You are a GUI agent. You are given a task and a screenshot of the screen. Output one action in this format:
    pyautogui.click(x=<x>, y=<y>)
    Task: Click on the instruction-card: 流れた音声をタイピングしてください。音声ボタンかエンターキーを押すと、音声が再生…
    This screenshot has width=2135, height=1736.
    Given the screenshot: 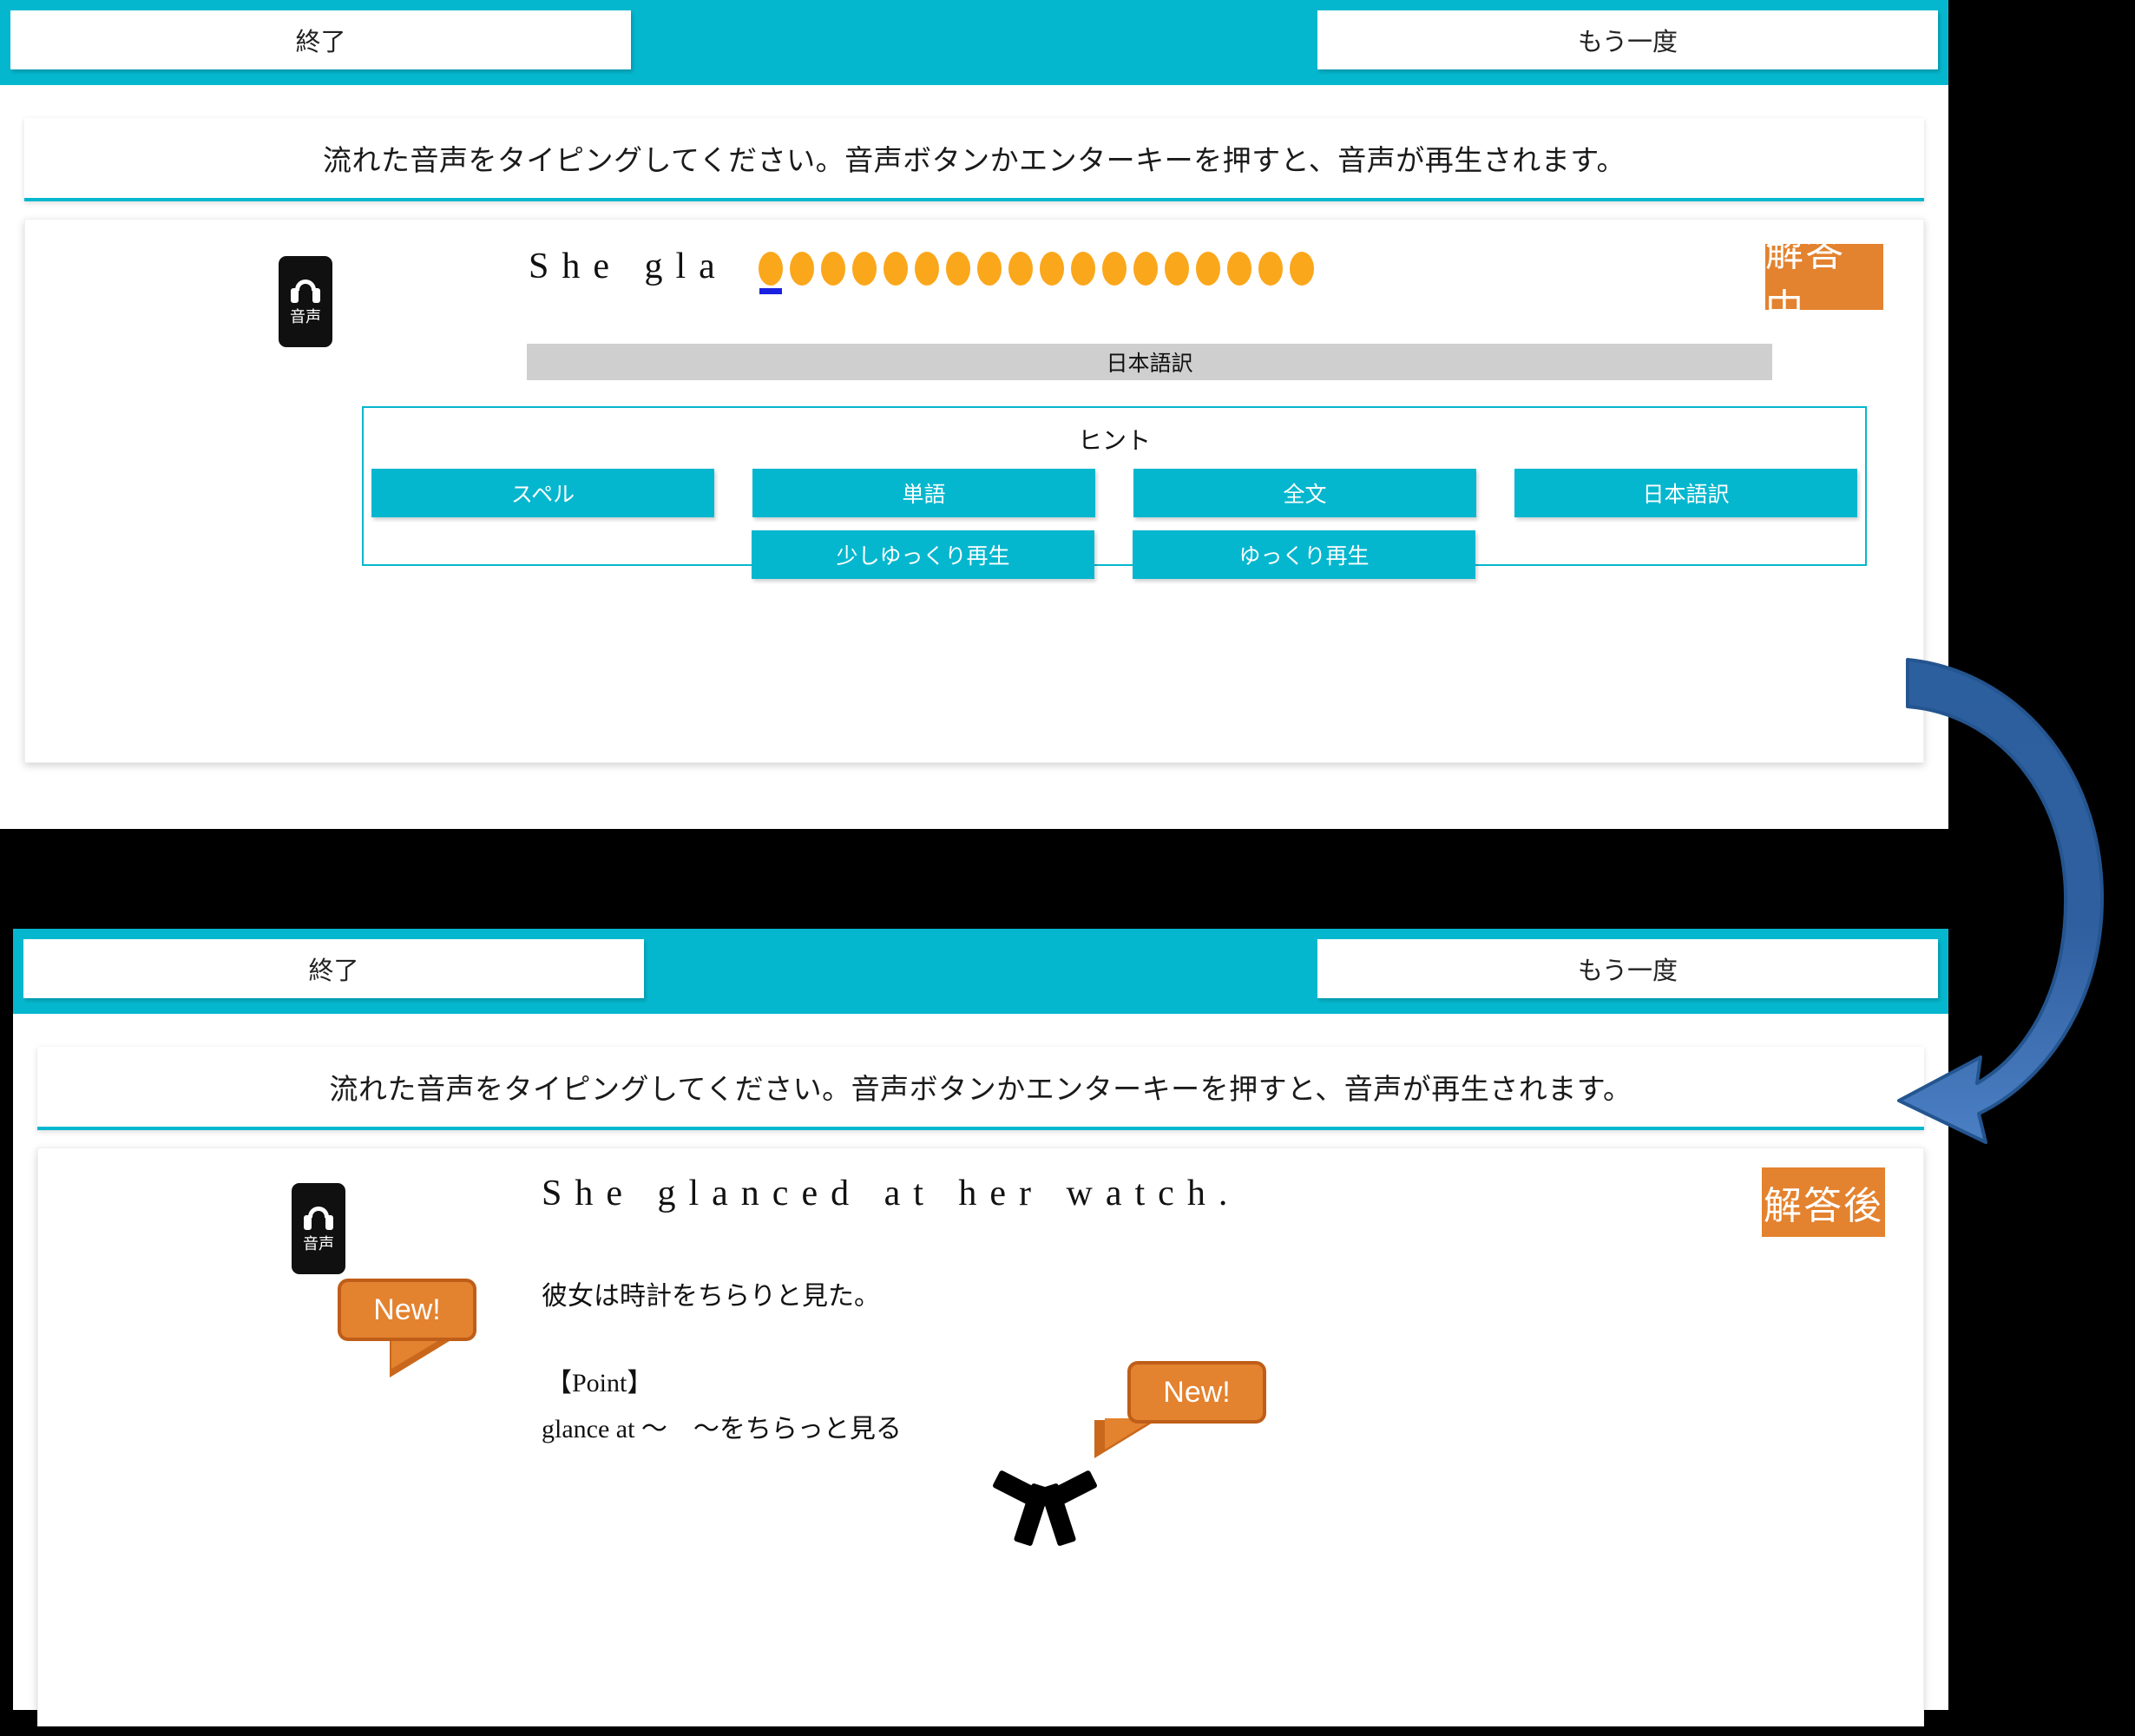 What is the action you would take?
    pyautogui.click(x=974, y=159)
    